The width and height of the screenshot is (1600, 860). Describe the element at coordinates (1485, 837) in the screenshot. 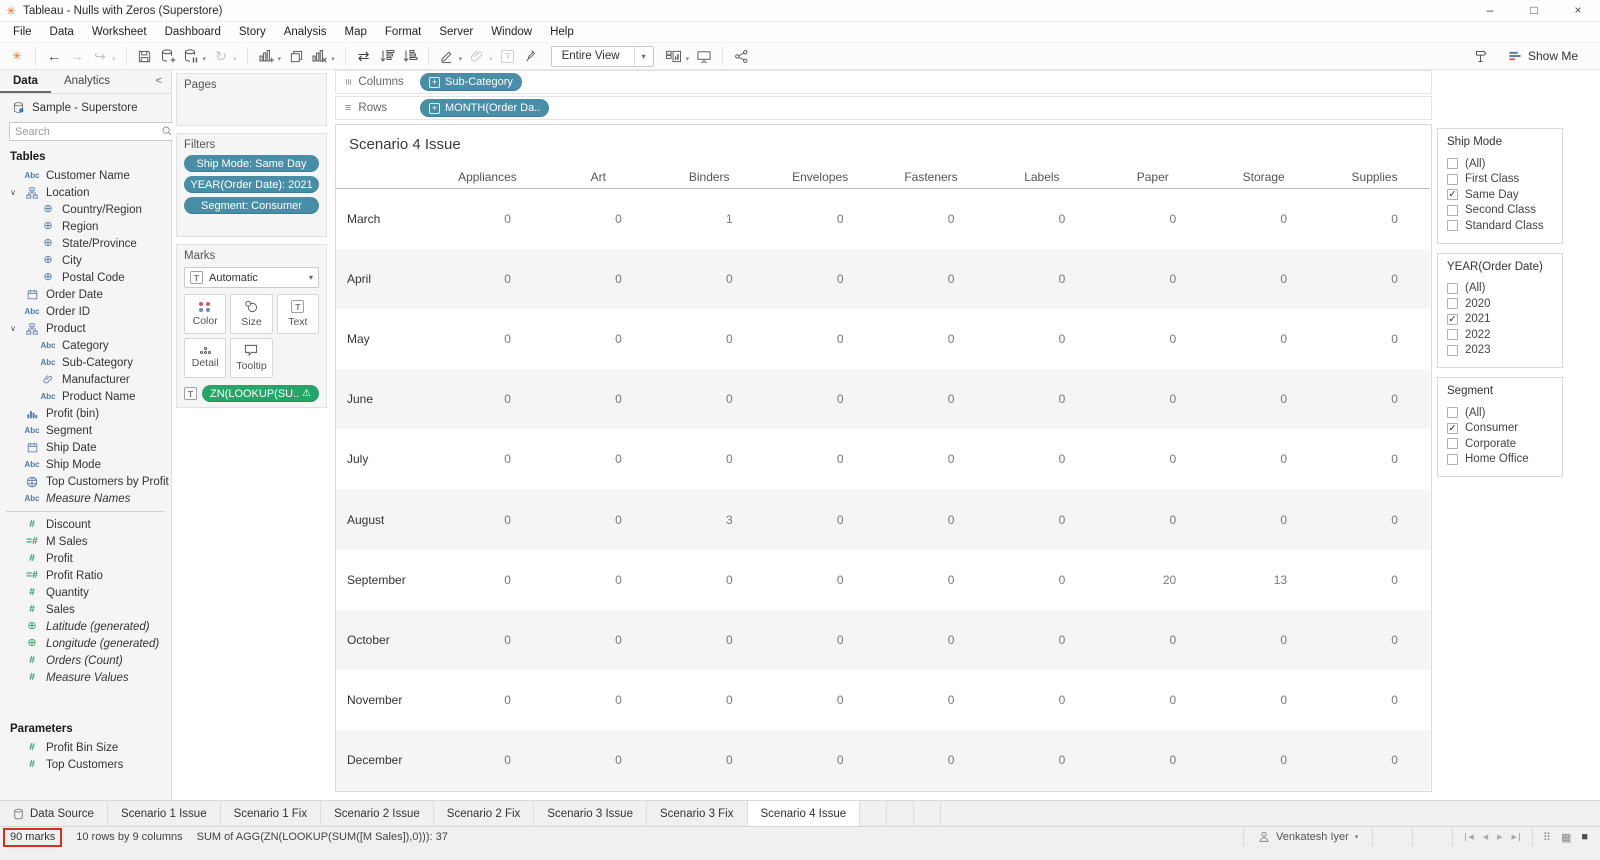

I see `previous-sheet-button: ◀` at that location.